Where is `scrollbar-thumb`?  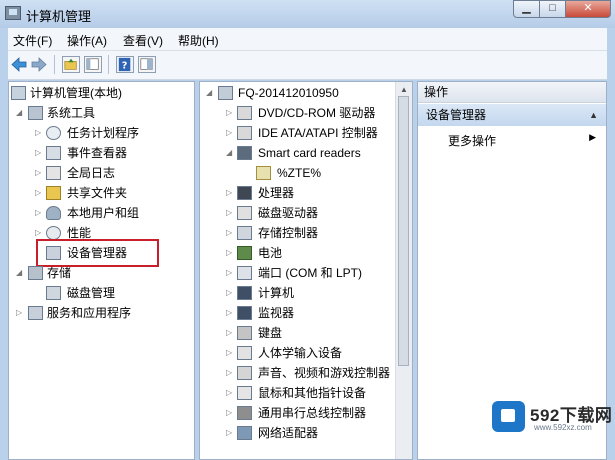
scrollbar-thumb is located at coordinates (403, 231).